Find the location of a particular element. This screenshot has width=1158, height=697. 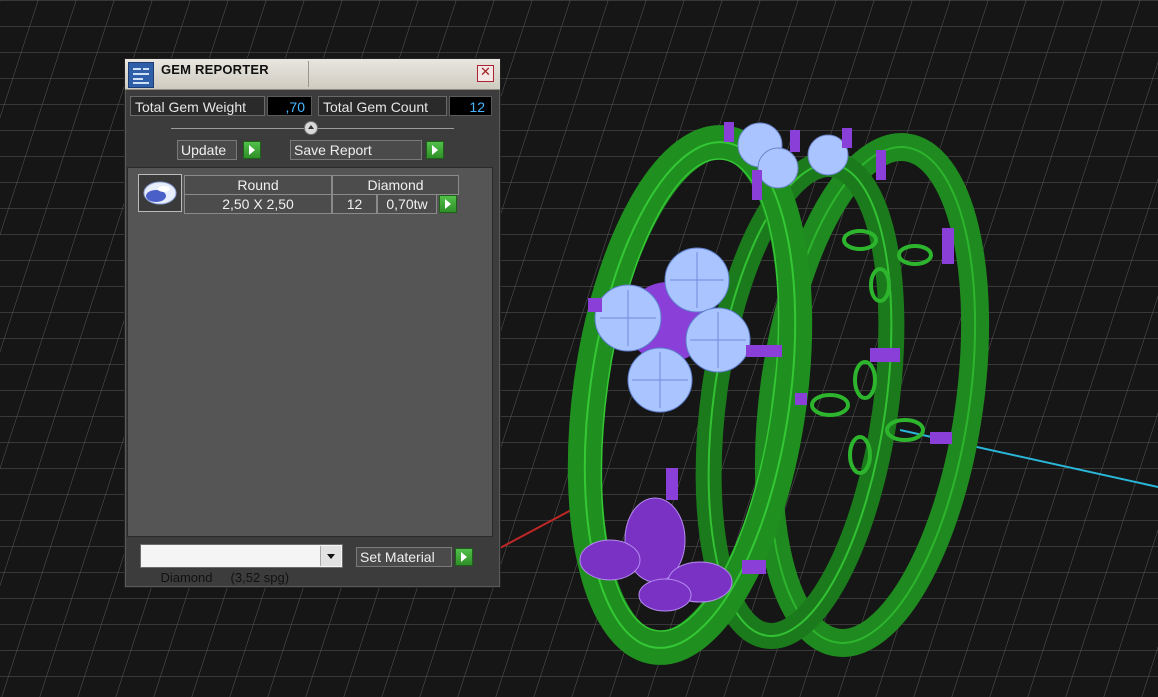

total-gem-weight-value: ,70 is located at coordinates (289, 106).